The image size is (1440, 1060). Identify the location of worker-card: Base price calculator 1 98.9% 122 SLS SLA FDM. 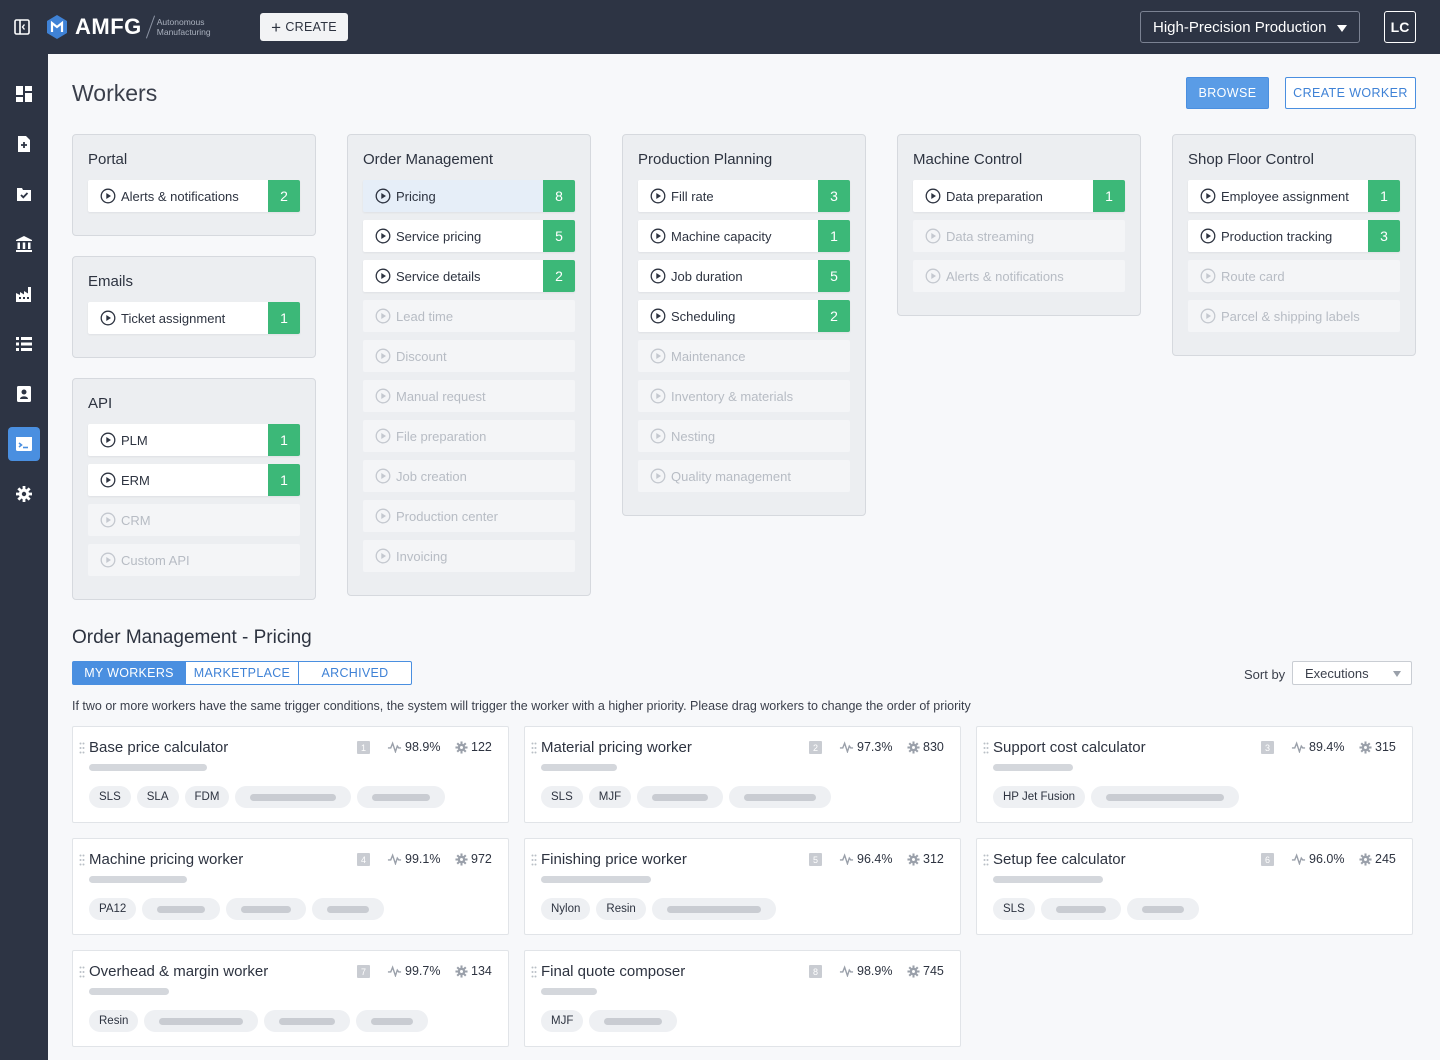
(290, 774).